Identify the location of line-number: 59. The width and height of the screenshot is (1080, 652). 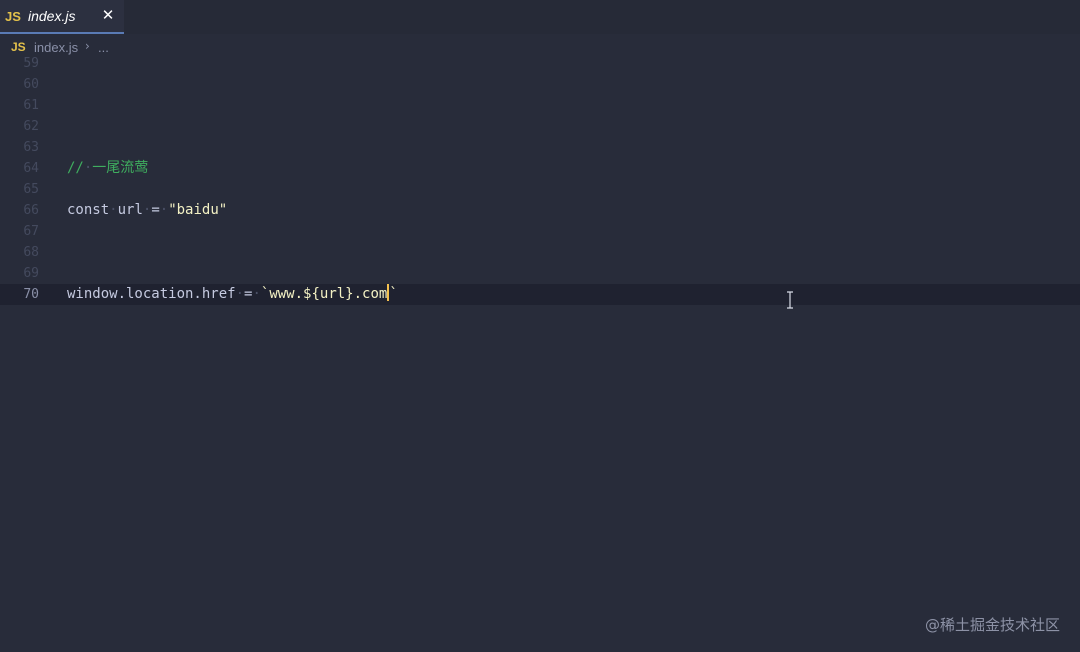
(31, 63).